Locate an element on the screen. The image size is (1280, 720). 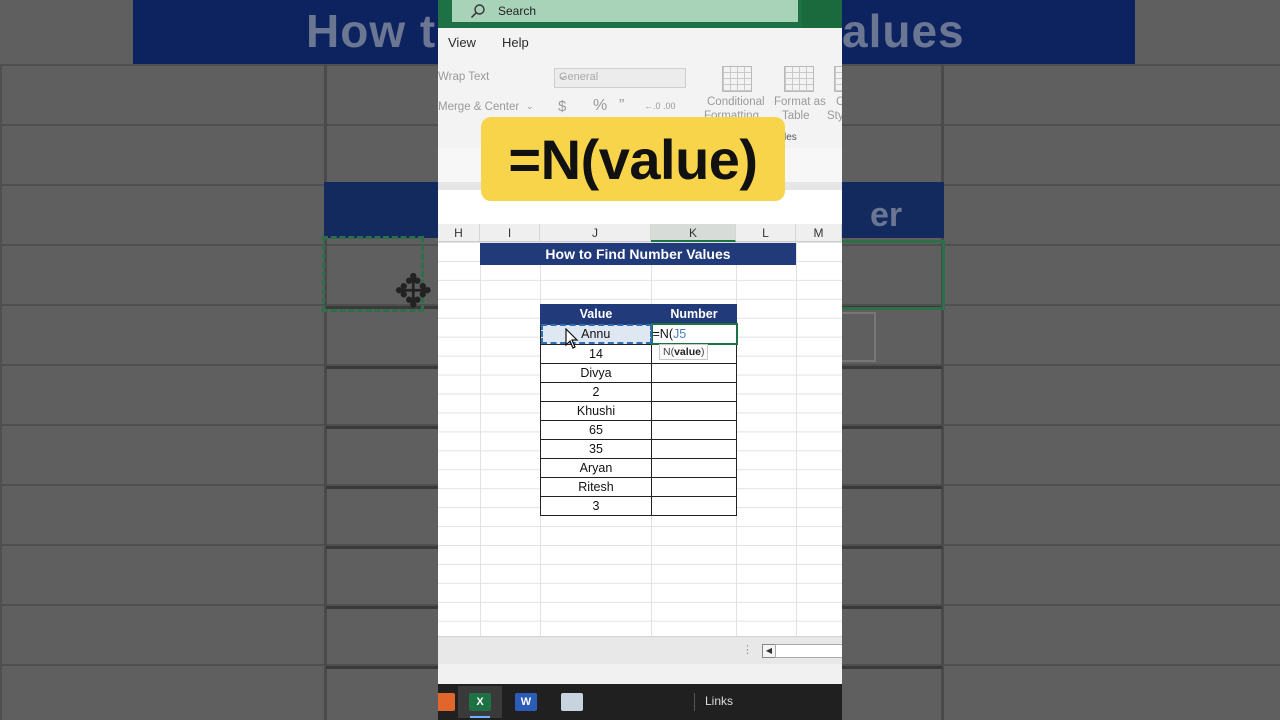
app-icon is located at coordinates (446, 702).